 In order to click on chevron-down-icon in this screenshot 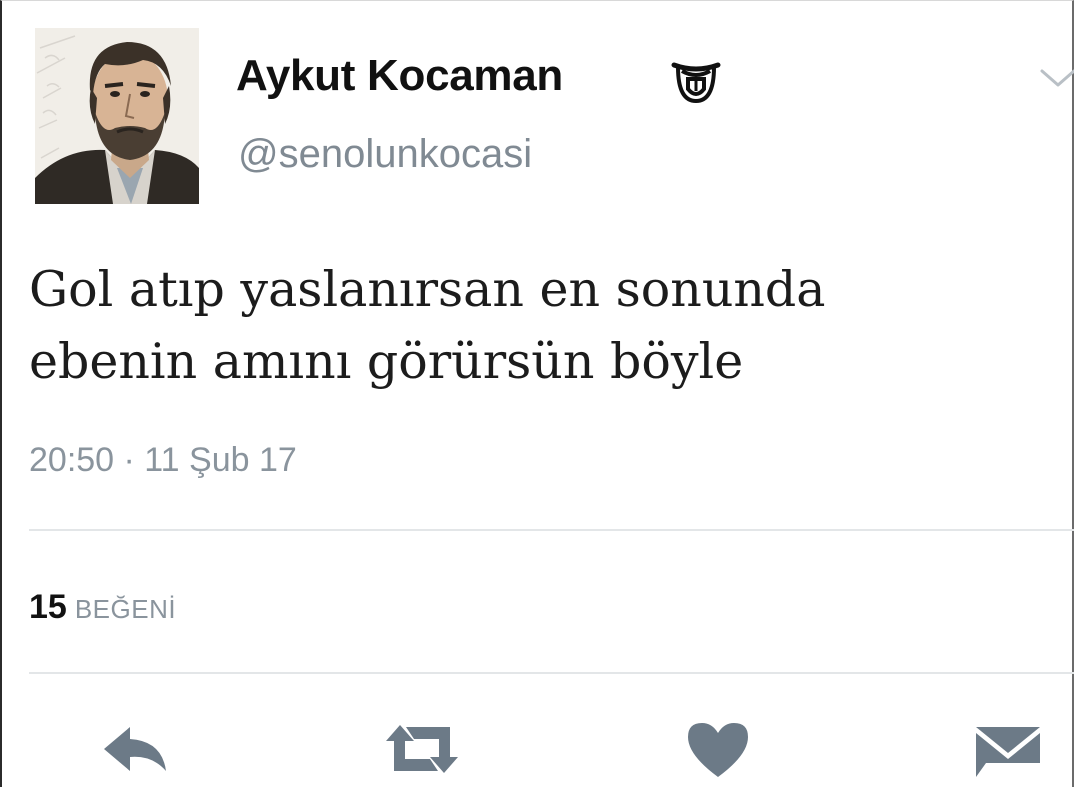, I will do `click(1056, 79)`.